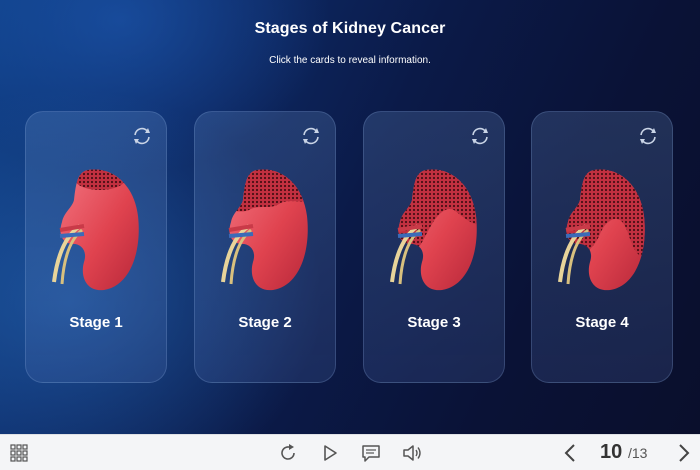 The width and height of the screenshot is (700, 470). I want to click on stage-label: Stage 4, so click(602, 322).